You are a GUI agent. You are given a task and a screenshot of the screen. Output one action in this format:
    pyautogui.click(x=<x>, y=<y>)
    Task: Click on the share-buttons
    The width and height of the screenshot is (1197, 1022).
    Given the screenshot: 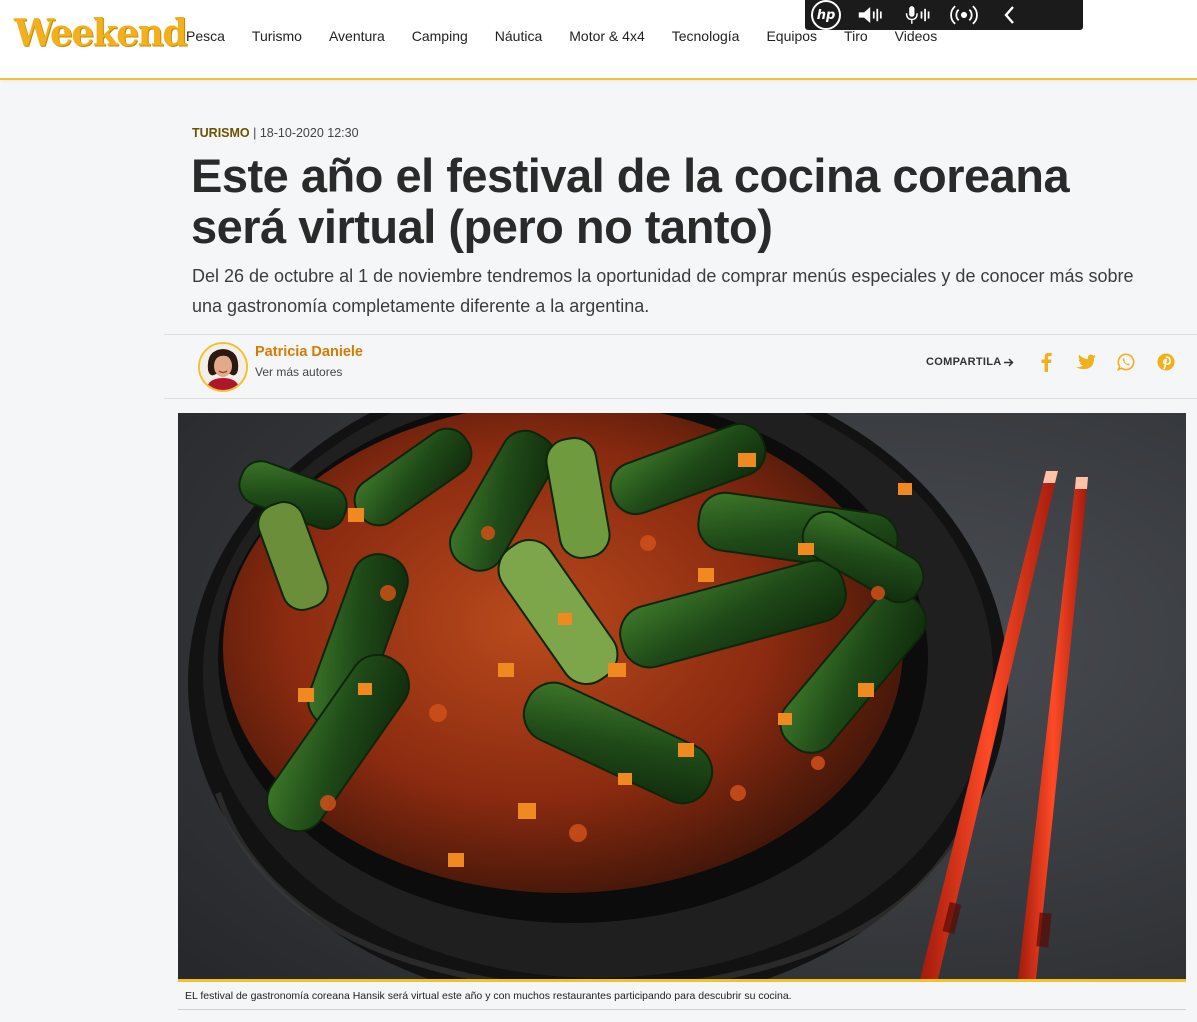 What is the action you would take?
    pyautogui.click(x=1106, y=362)
    